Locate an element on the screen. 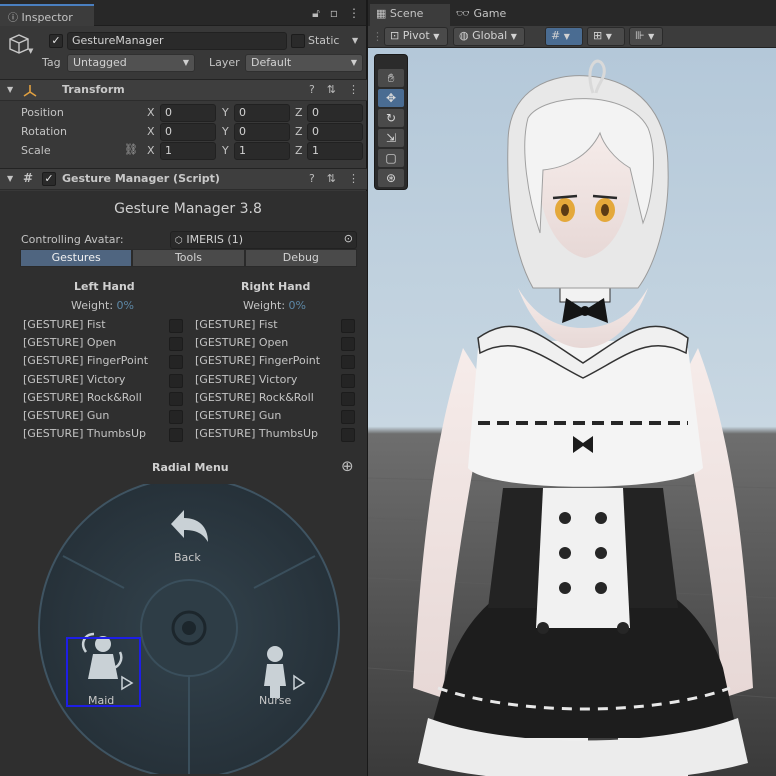 The image size is (776, 776). tab-game-label: Game is located at coordinates (490, 13).